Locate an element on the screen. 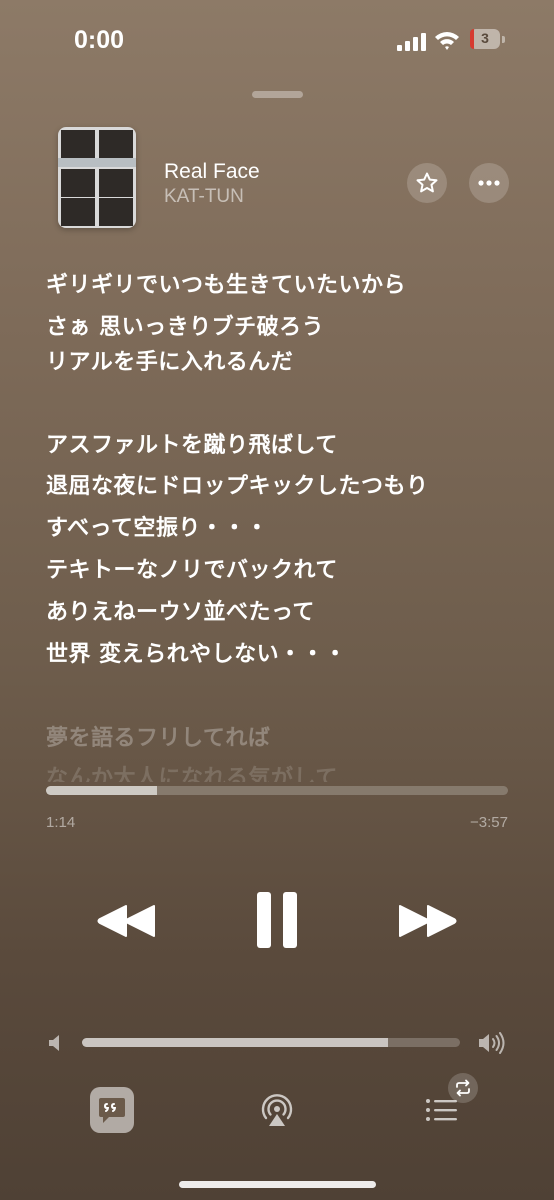  lyric-line: テキトーなノリでバックれて is located at coordinates (192, 568).